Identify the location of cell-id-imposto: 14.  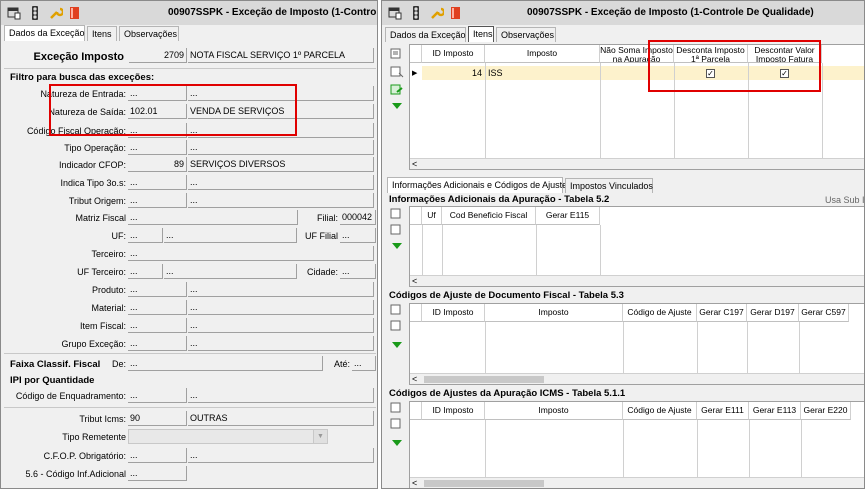
(452, 73).